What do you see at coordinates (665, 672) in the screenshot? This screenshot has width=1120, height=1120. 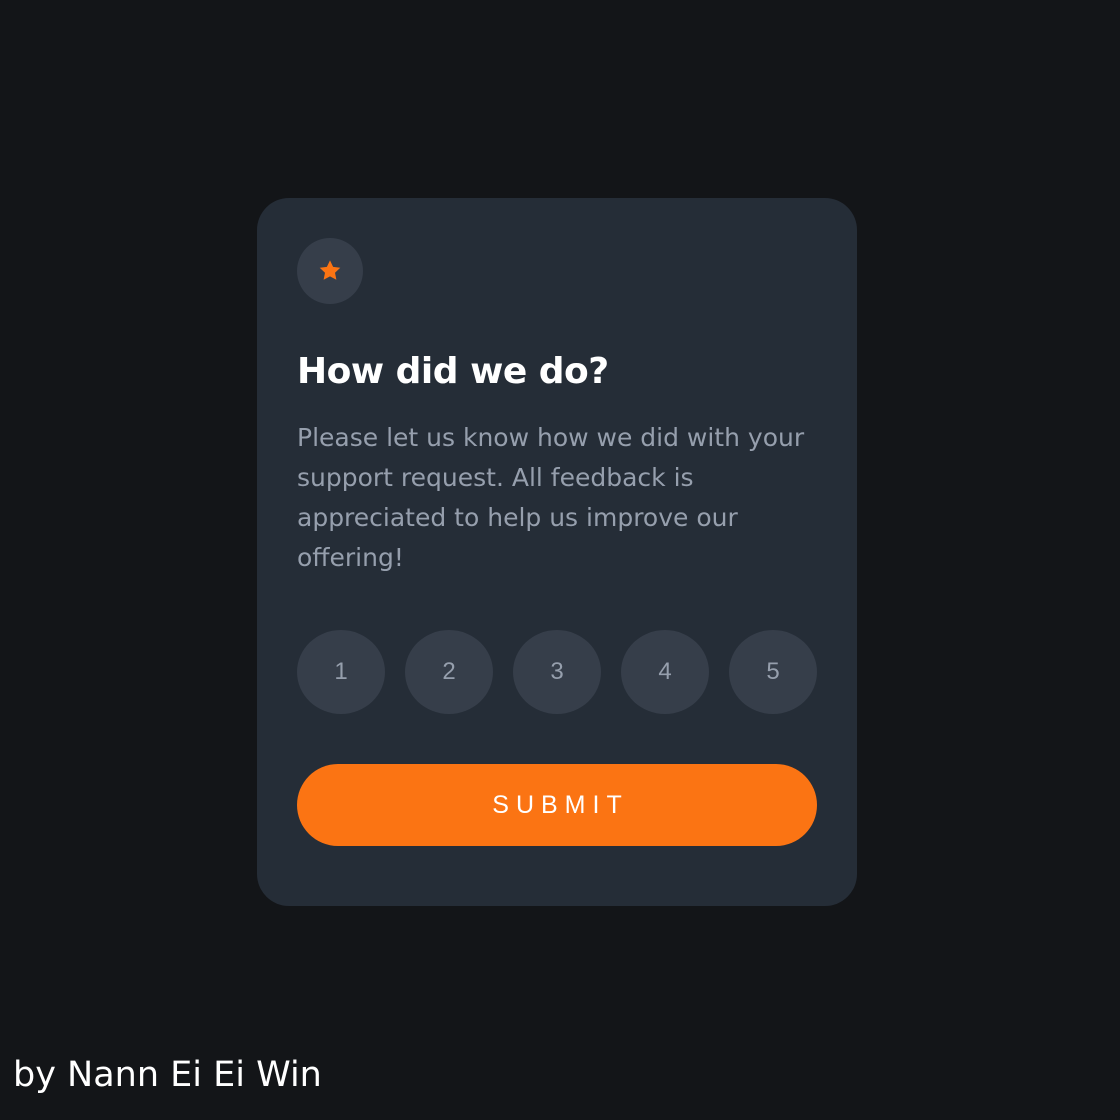 I see `rating-button-4: 4` at bounding box center [665, 672].